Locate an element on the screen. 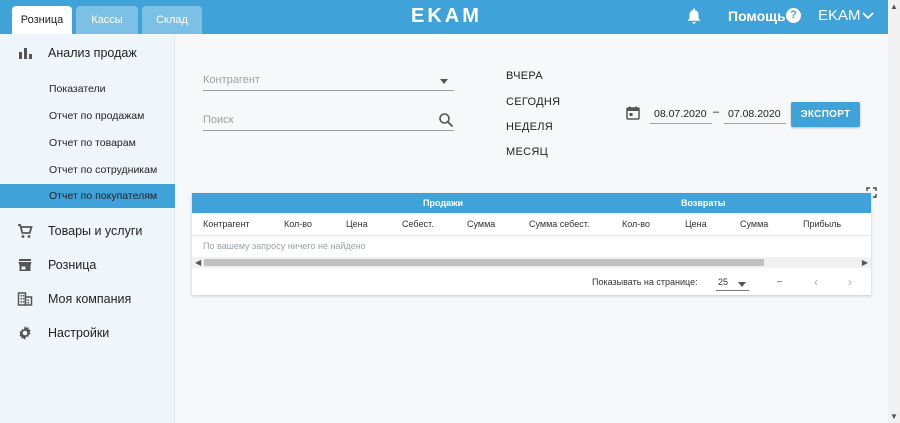  column-header-returns-price: Цена is located at coordinates (696, 224).